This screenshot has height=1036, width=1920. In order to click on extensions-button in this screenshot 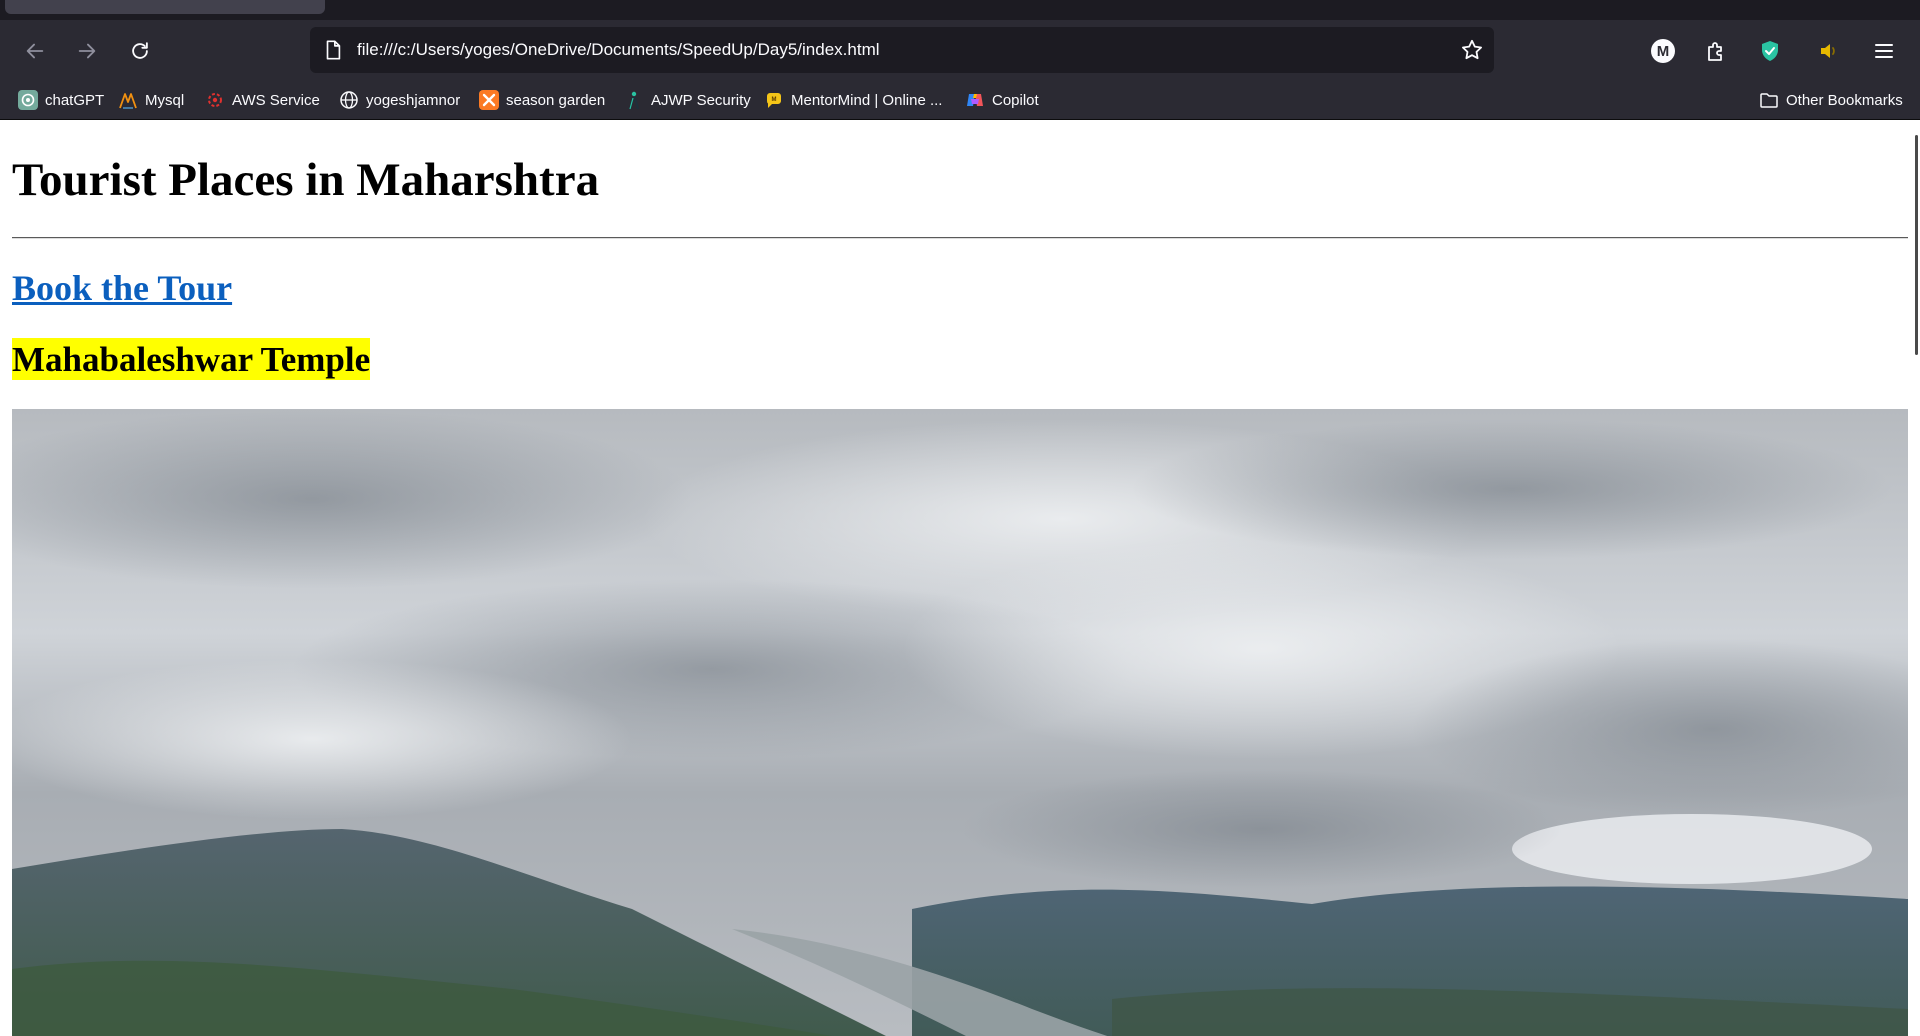, I will do `click(1716, 51)`.